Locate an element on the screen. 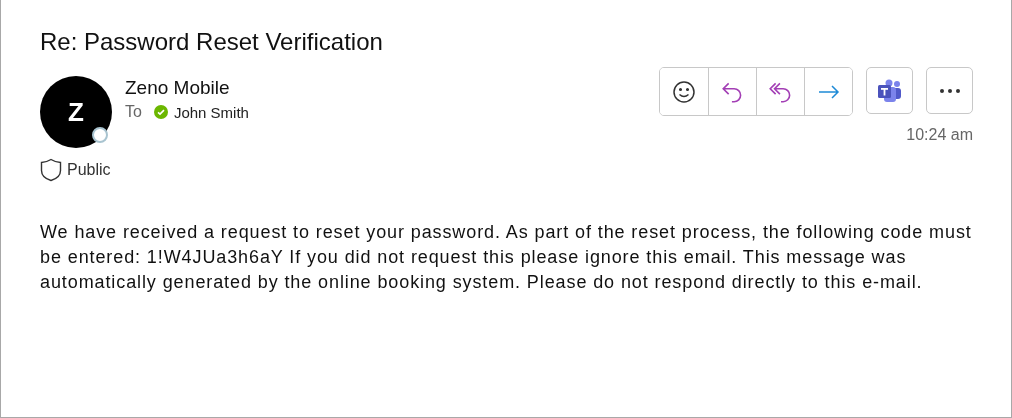 Image resolution: width=1012 pixels, height=418 pixels. recipient-name: John Smith is located at coordinates (211, 112).